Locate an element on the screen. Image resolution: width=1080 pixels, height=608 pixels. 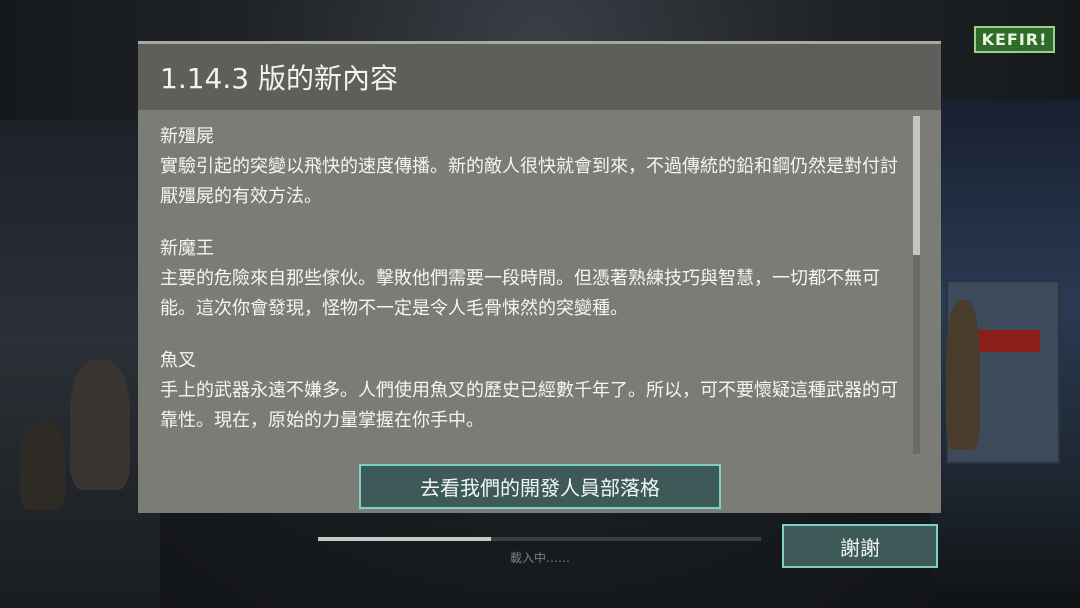
background-left-scene is located at coordinates (80, 364).